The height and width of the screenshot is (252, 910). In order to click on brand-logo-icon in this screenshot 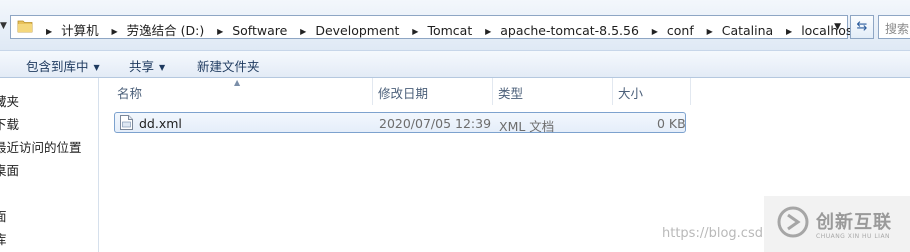, I will do `click(793, 222)`.